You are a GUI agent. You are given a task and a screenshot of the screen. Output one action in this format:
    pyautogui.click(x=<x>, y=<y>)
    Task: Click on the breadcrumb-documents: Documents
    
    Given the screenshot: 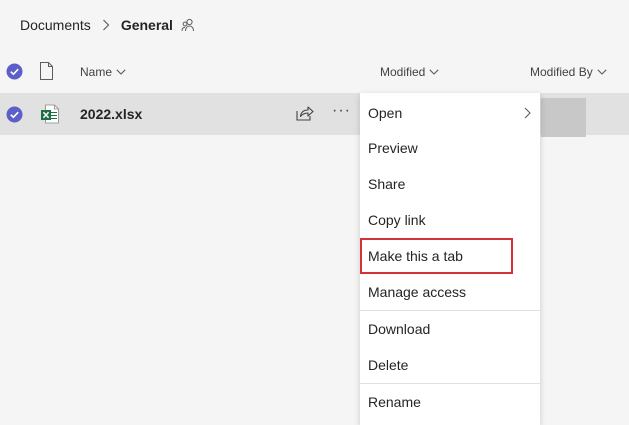 What is the action you would take?
    pyautogui.click(x=55, y=25)
    